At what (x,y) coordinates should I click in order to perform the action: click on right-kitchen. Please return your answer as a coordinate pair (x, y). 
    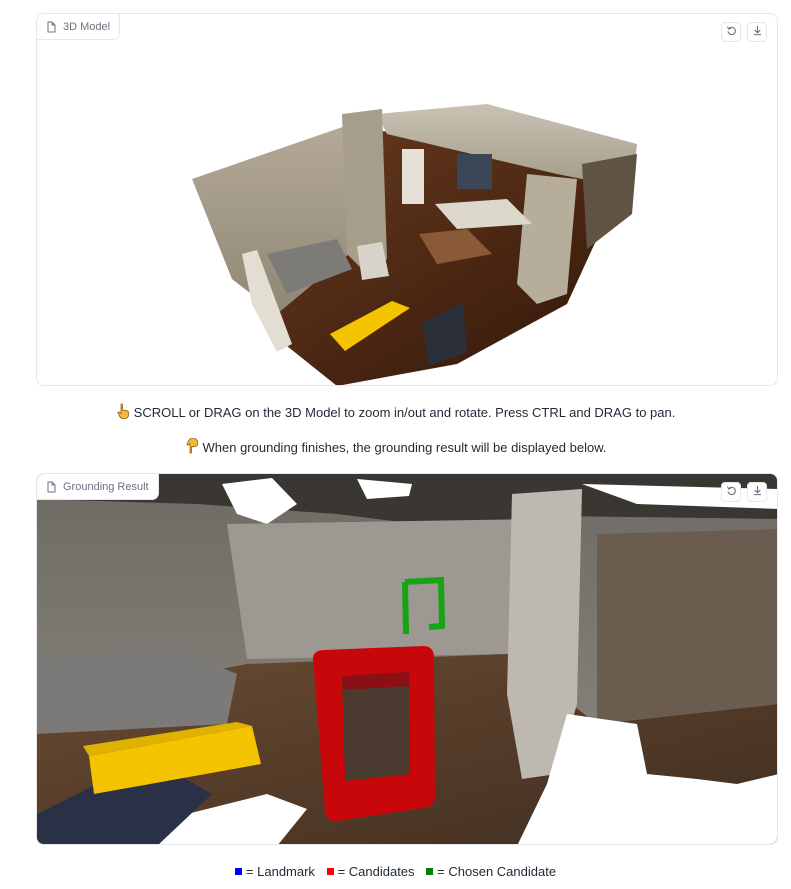
    Looking at the image, I should click on (687, 626).